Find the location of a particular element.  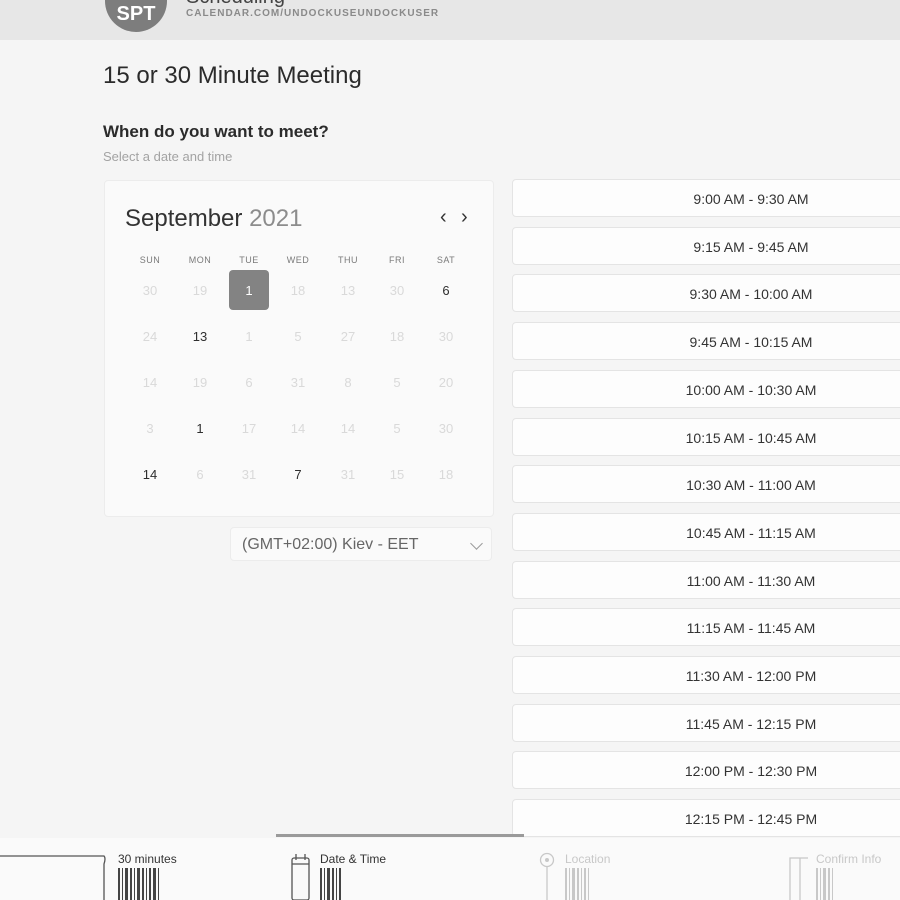

calendar-day-selected: 1 is located at coordinates (249, 290).